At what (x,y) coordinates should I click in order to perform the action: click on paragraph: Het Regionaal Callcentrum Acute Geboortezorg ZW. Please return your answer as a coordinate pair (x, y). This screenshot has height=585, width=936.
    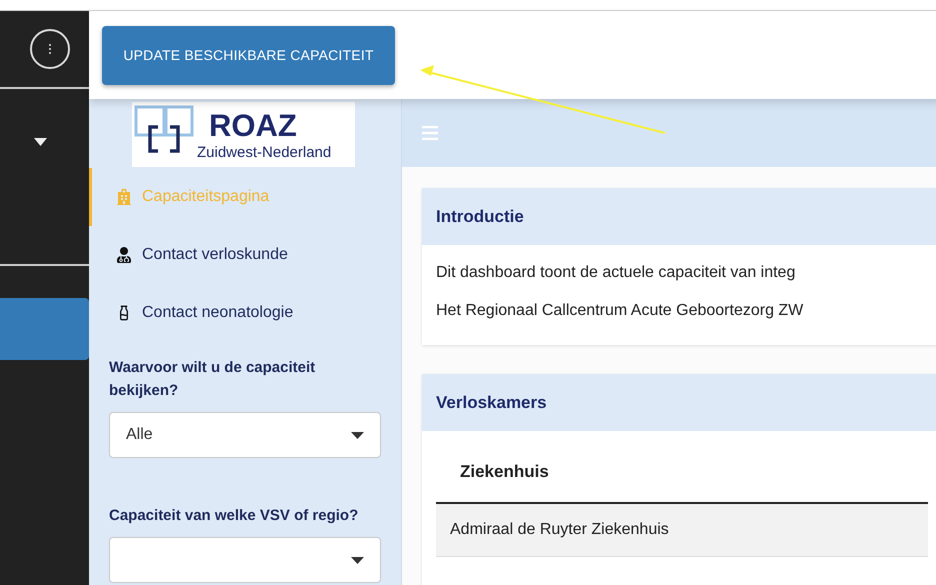
    Looking at the image, I should click on (620, 311).